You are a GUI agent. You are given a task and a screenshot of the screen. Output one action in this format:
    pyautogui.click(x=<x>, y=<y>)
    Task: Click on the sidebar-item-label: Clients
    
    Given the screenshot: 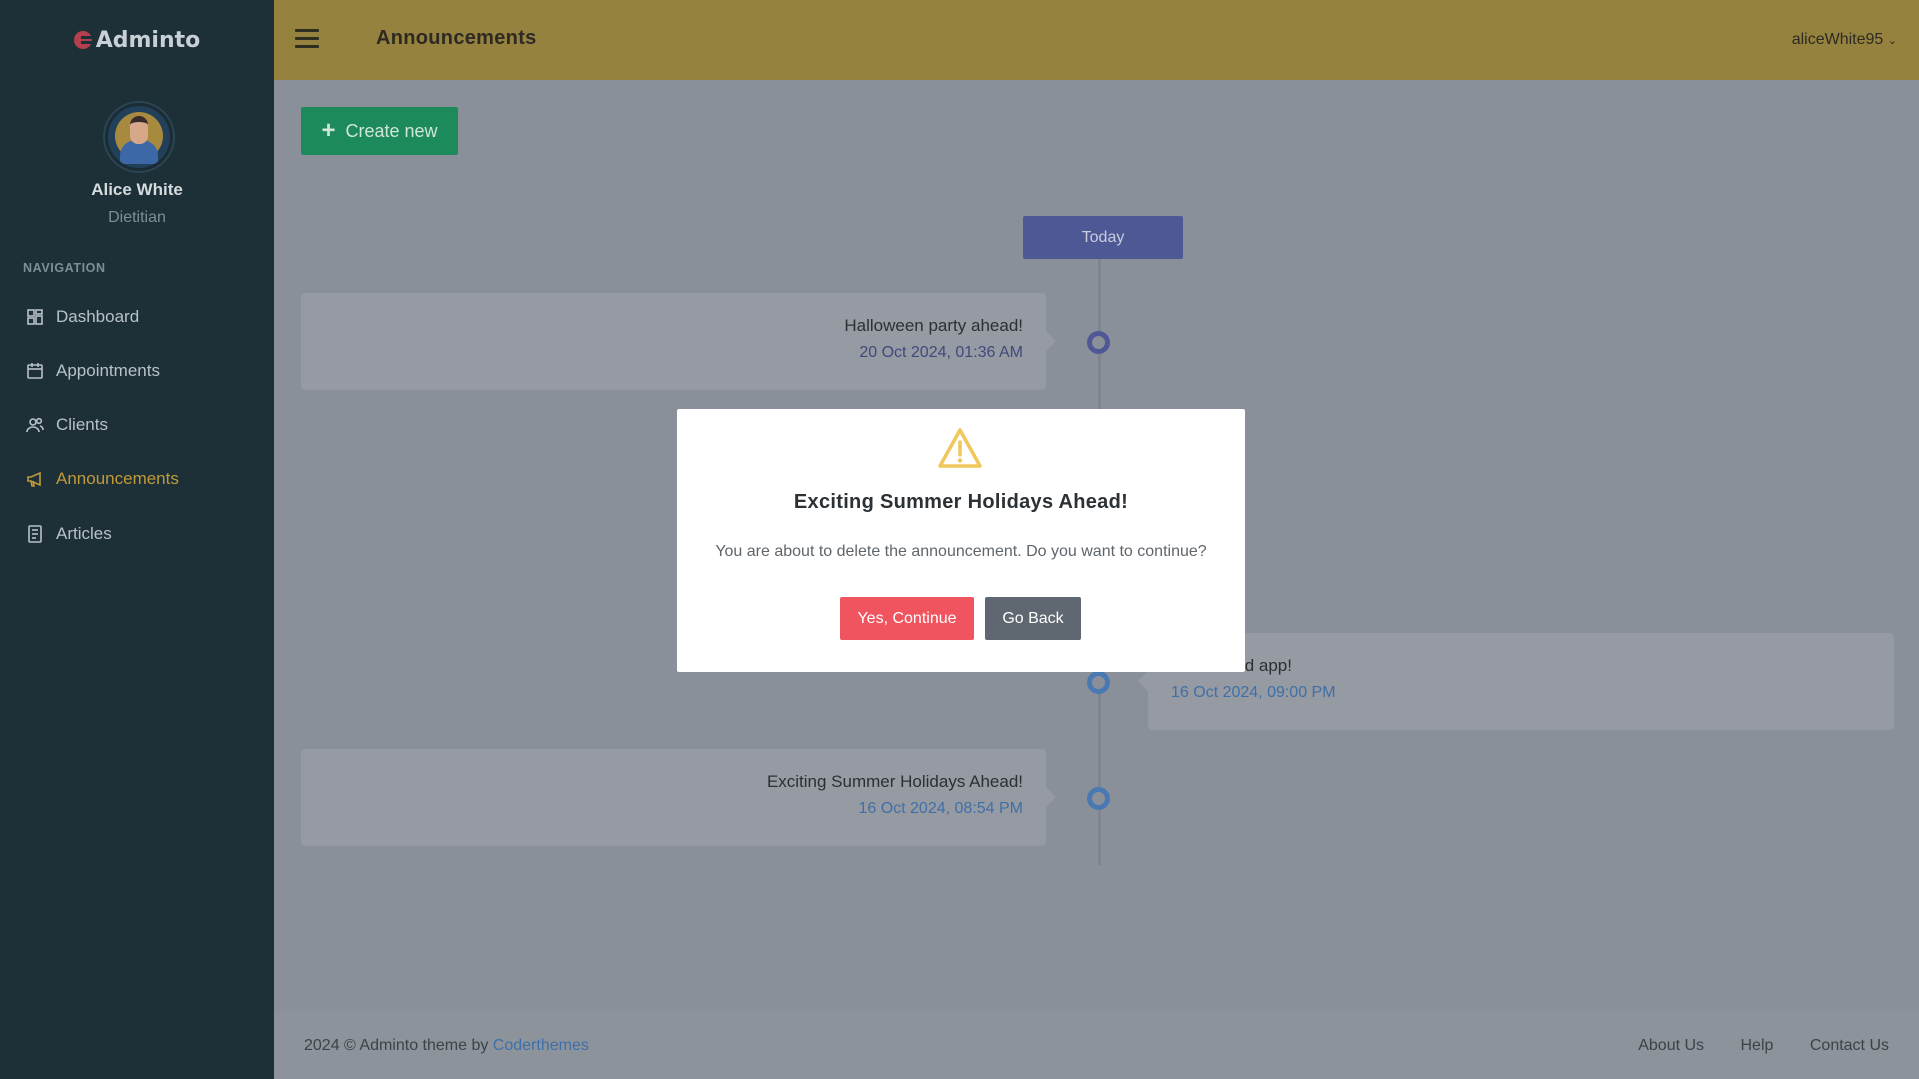 What is the action you would take?
    pyautogui.click(x=82, y=424)
    